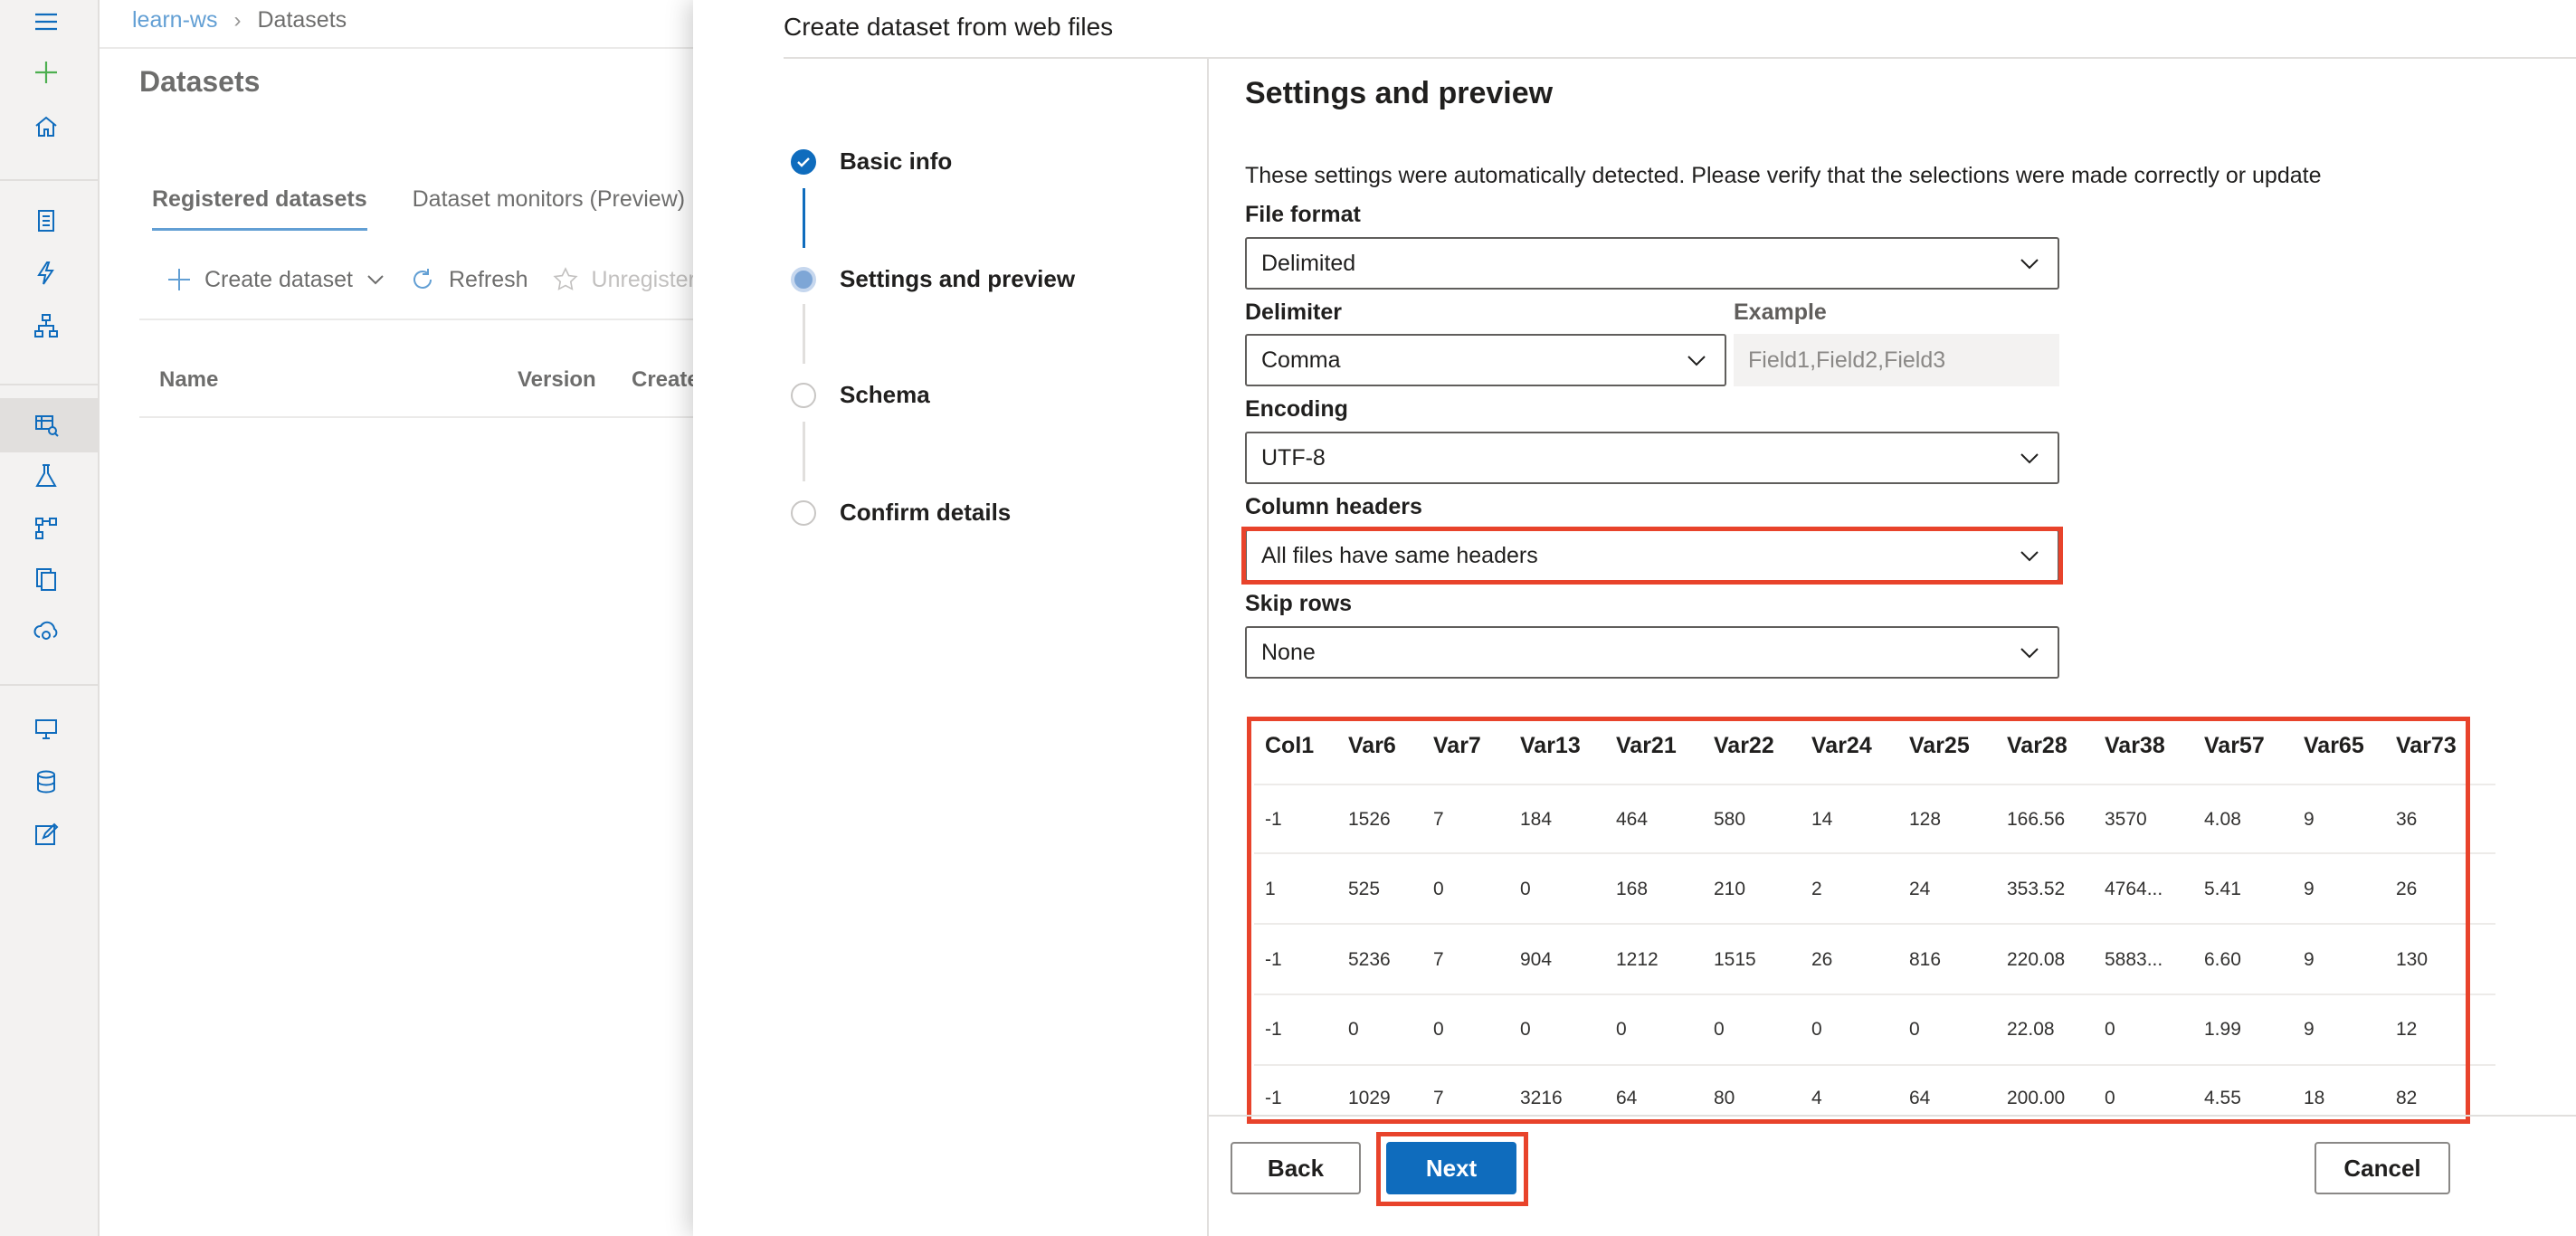 This screenshot has width=2576, height=1236. What do you see at coordinates (949, 27) in the screenshot?
I see `panel-title: Create dataset from web files` at bounding box center [949, 27].